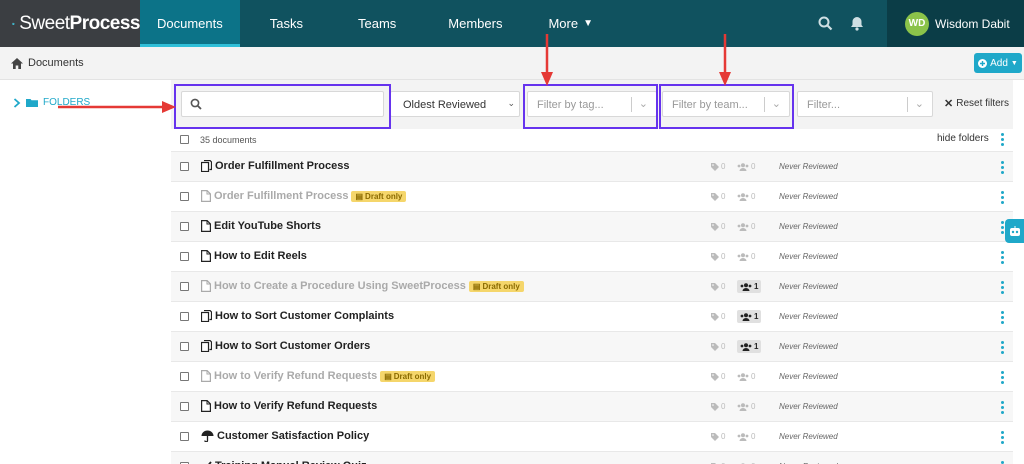  Describe the element at coordinates (289, 406) in the screenshot. I see `document-title-link: How to Verify Refund Requests` at that location.